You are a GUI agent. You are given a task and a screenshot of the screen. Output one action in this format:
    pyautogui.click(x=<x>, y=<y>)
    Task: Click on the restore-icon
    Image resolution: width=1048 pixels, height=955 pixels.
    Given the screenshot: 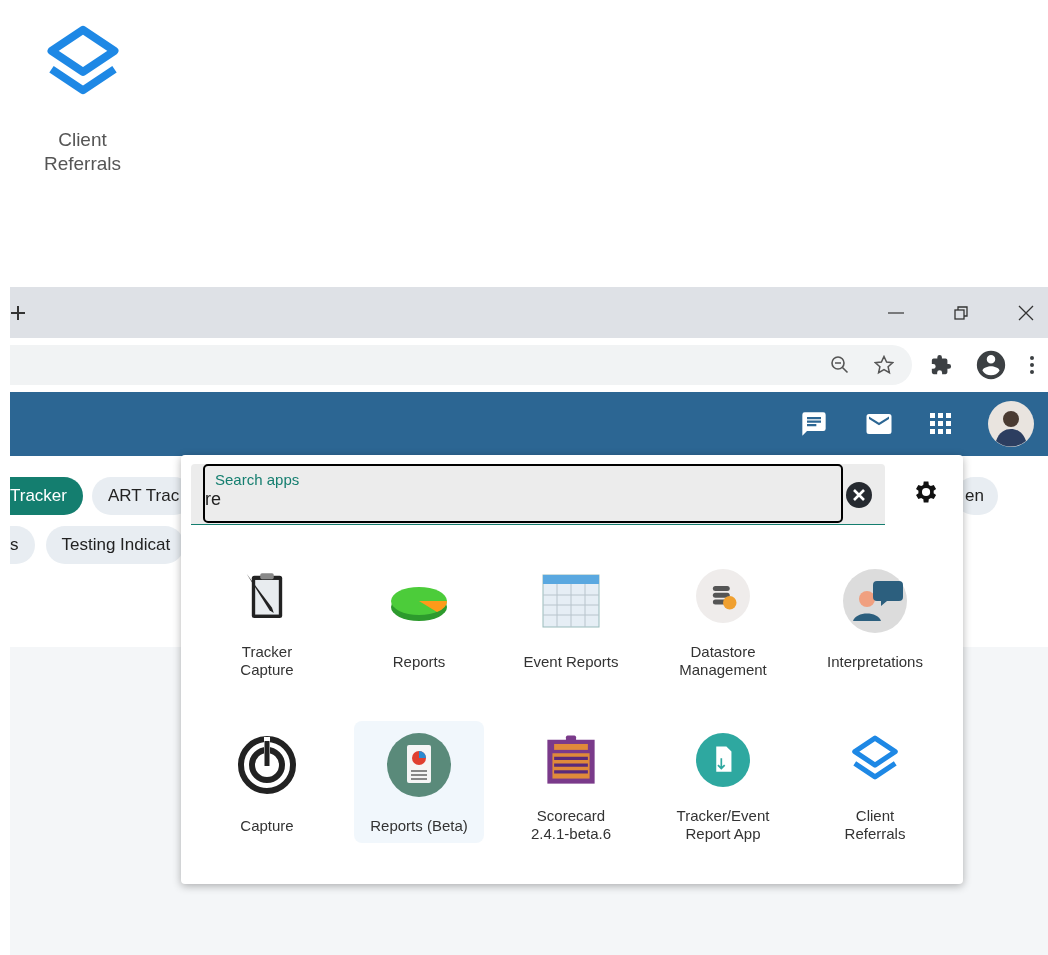 What is the action you would take?
    pyautogui.click(x=961, y=312)
    